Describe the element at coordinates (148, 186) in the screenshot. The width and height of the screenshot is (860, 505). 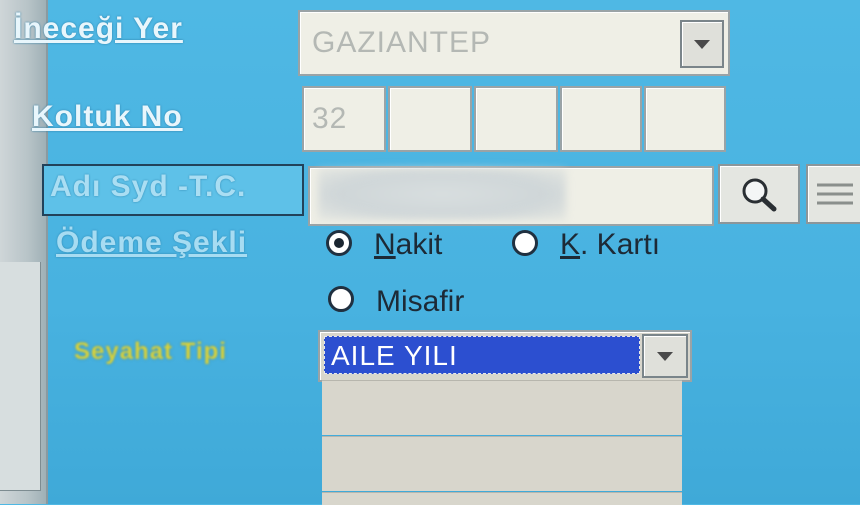
I see `adi-soyadi-label: Adı Syd -T.C.` at that location.